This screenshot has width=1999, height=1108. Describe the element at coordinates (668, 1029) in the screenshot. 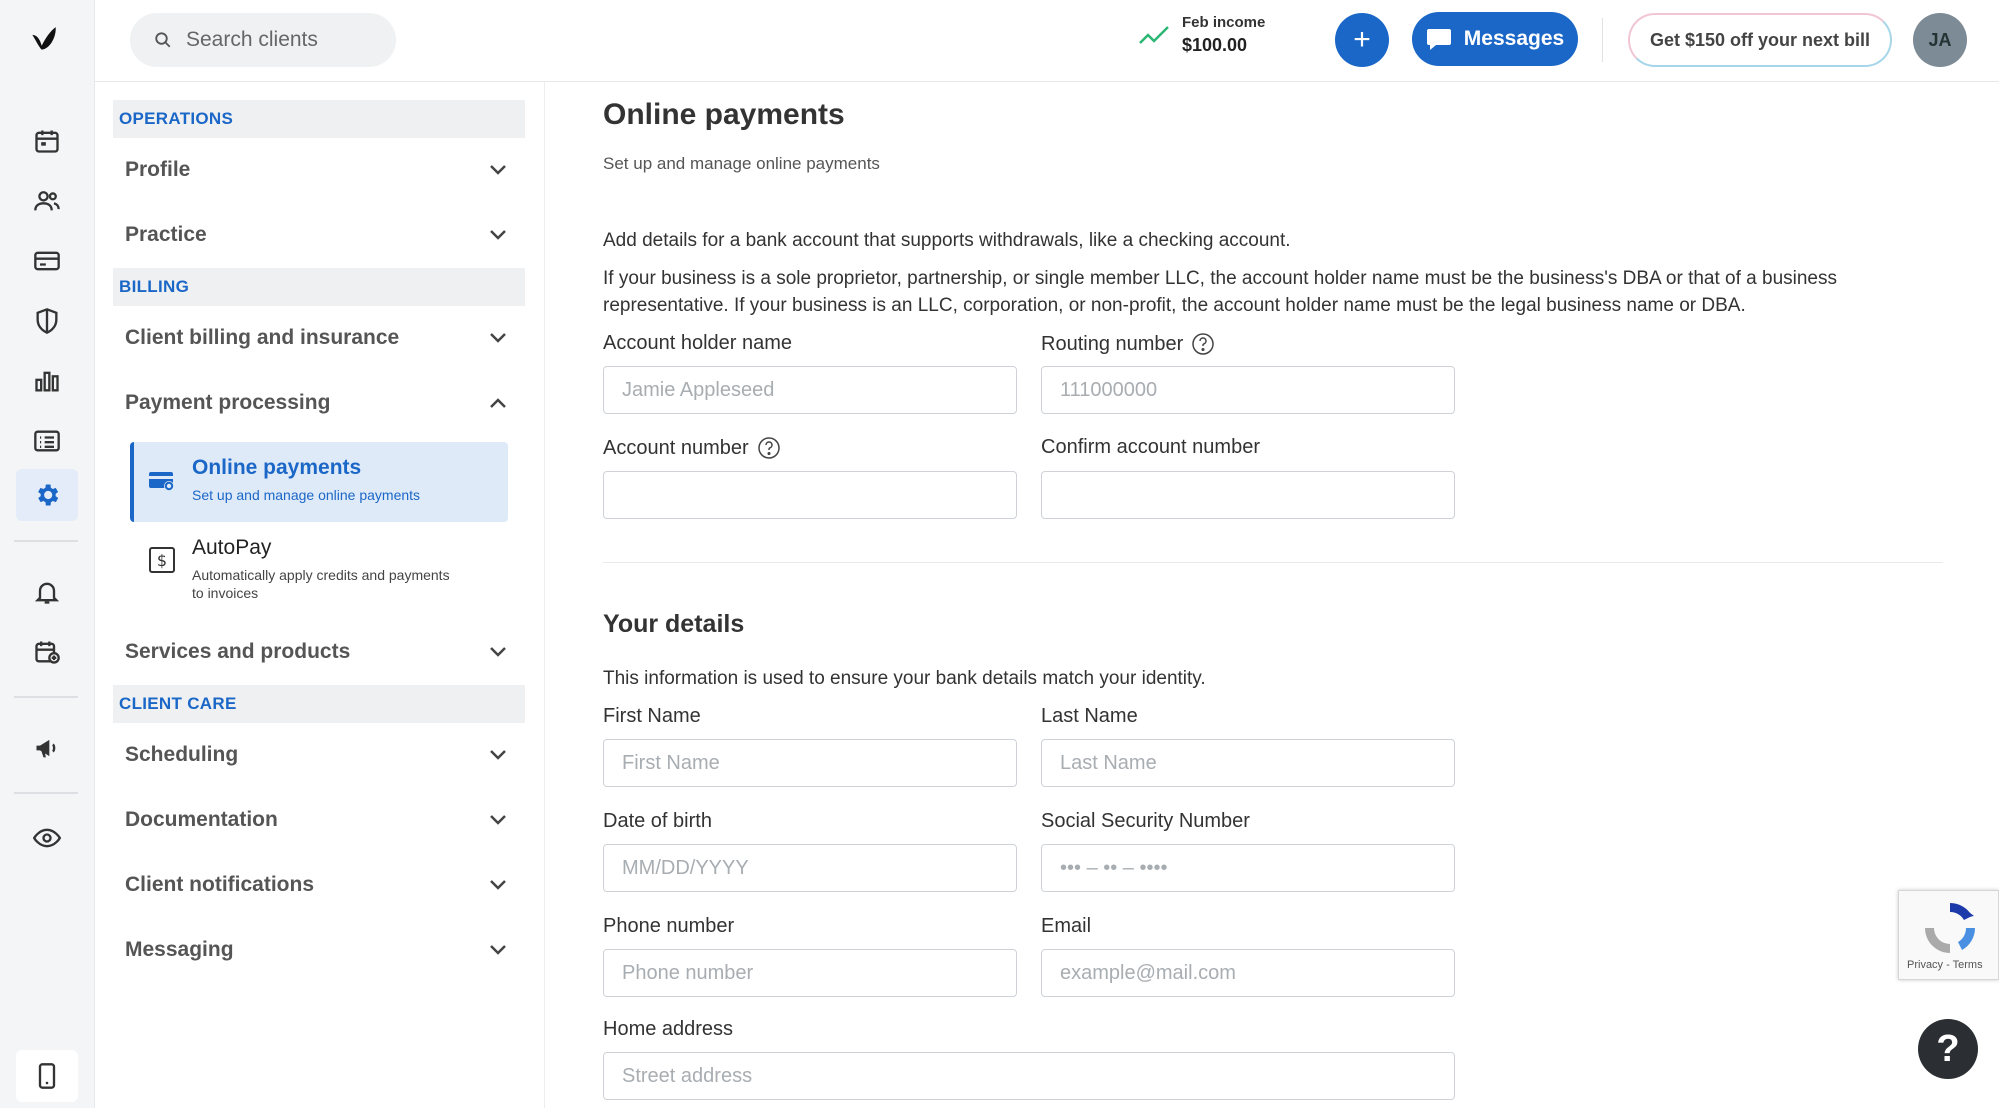

I see `label-text: Home address` at that location.